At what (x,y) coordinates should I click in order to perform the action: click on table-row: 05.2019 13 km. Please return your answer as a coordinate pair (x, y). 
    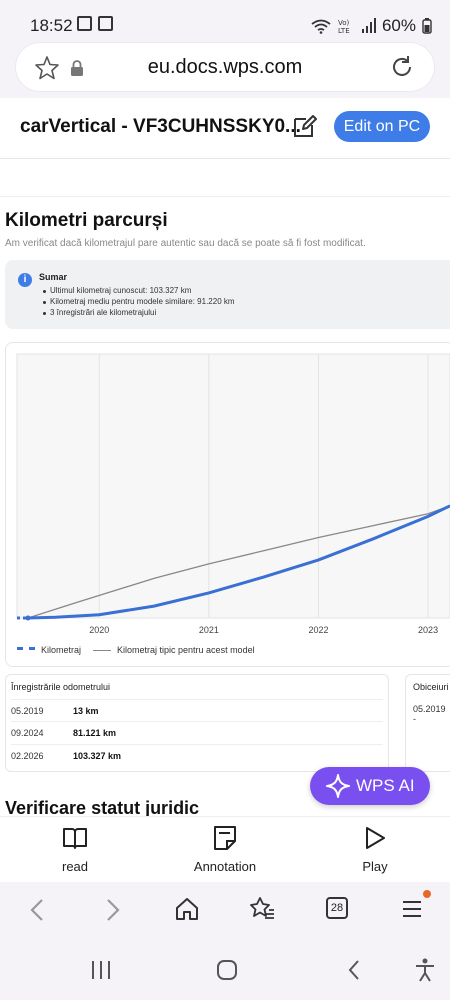
    Looking at the image, I should click on (197, 710).